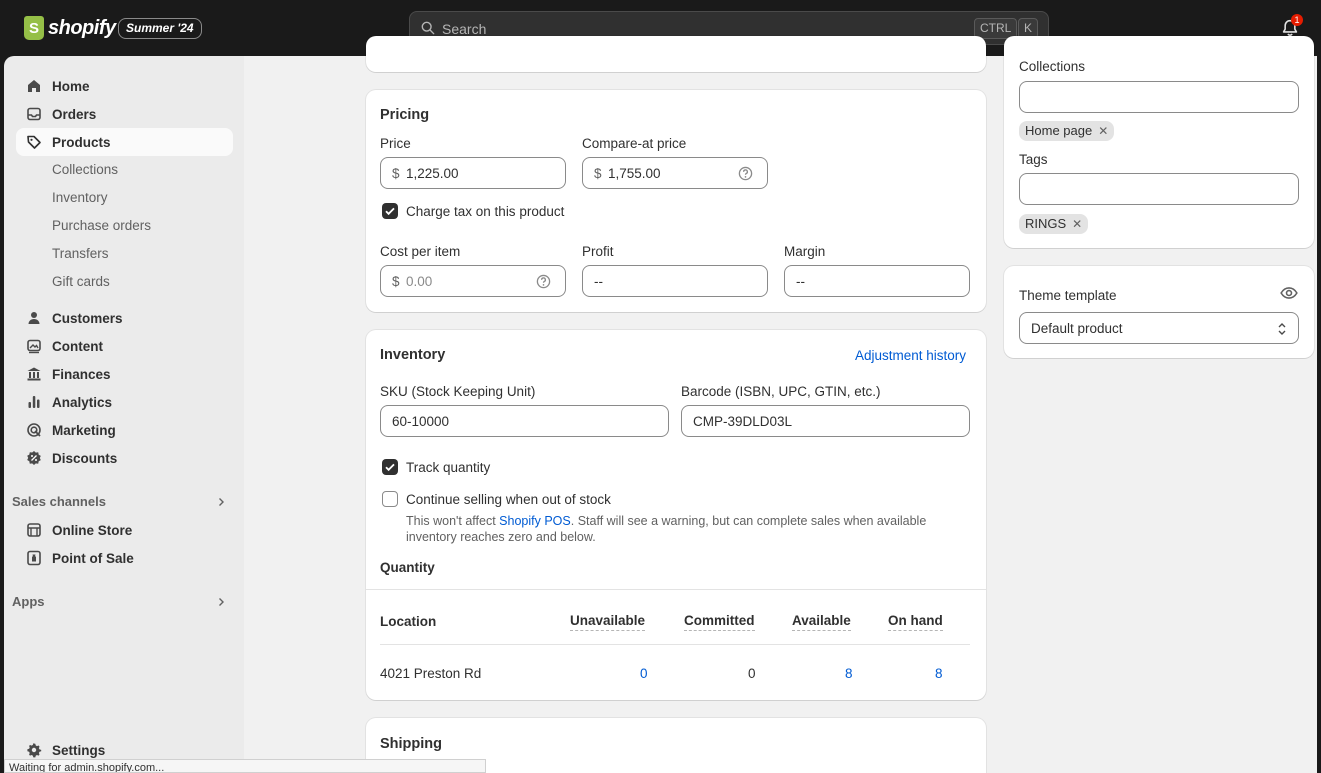  I want to click on sidebar-subitem-gift-cards: Gift cards, so click(81, 282).